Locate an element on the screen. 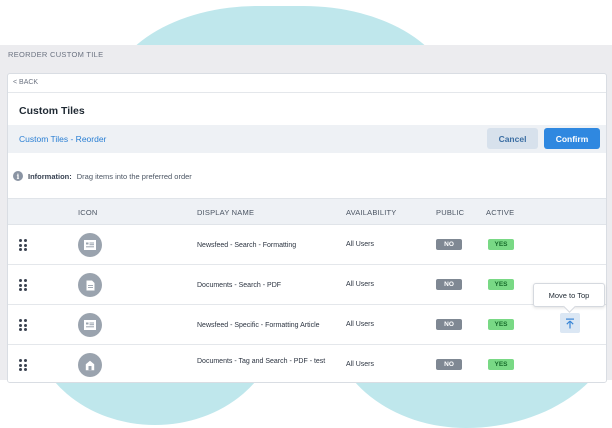  move-to-top-icon is located at coordinates (570, 323).